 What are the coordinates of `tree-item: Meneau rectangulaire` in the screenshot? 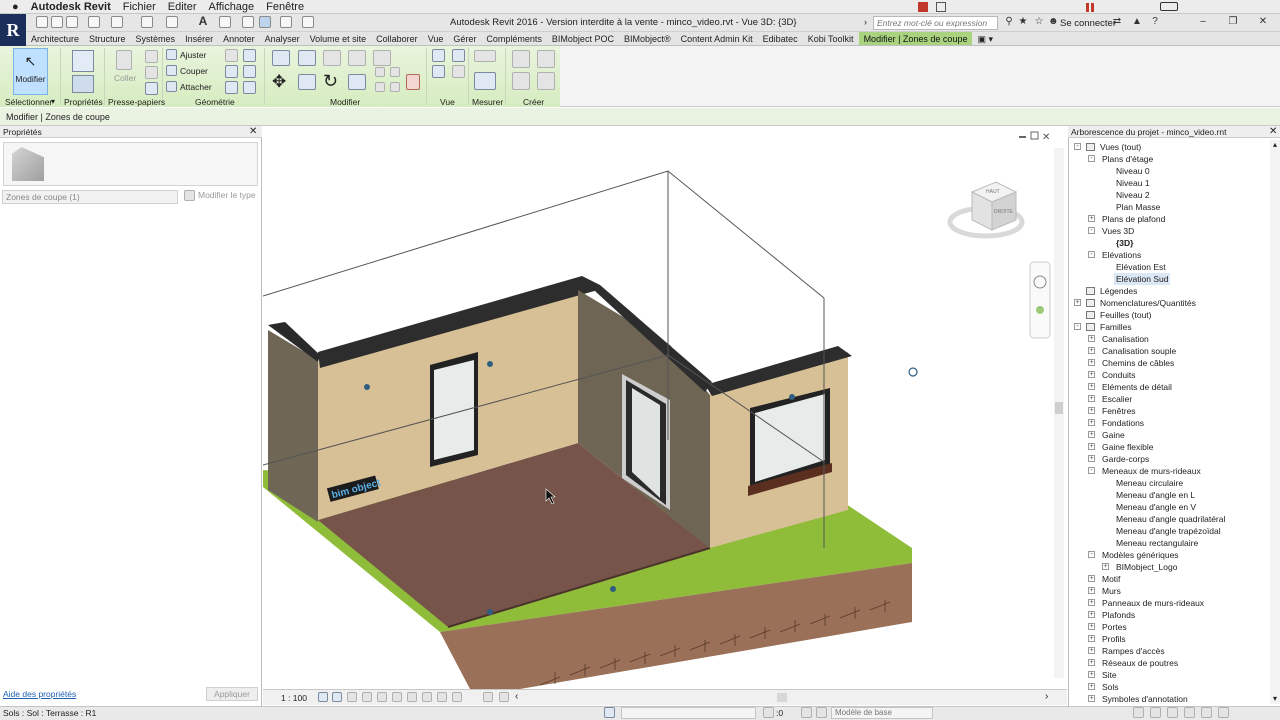 It's located at (1157, 543).